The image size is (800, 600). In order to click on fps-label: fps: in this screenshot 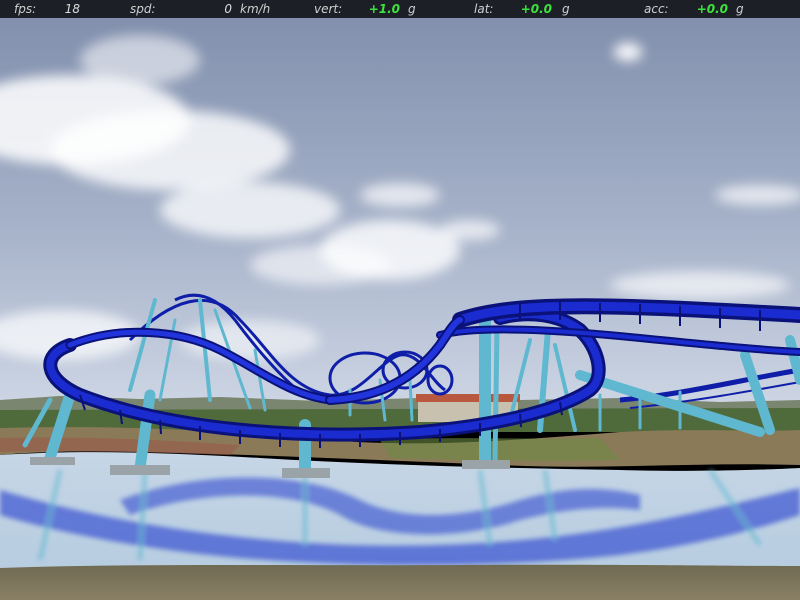, I will do `click(25, 9)`.